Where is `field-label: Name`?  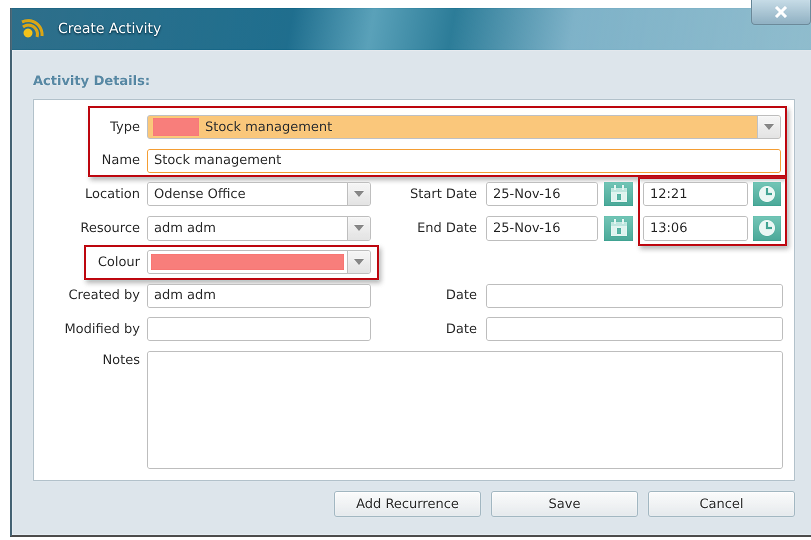
field-label: Name is located at coordinates (120, 160).